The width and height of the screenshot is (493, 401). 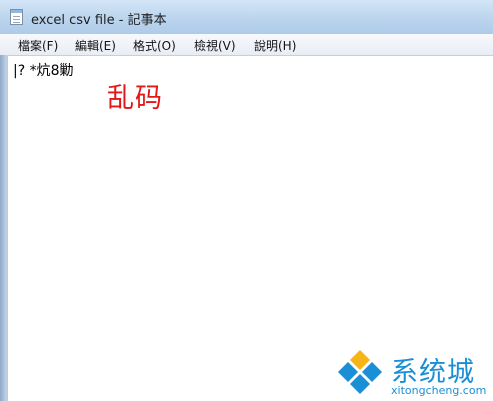 What do you see at coordinates (154, 45) in the screenshot?
I see `menu-format: 格式(O)` at bounding box center [154, 45].